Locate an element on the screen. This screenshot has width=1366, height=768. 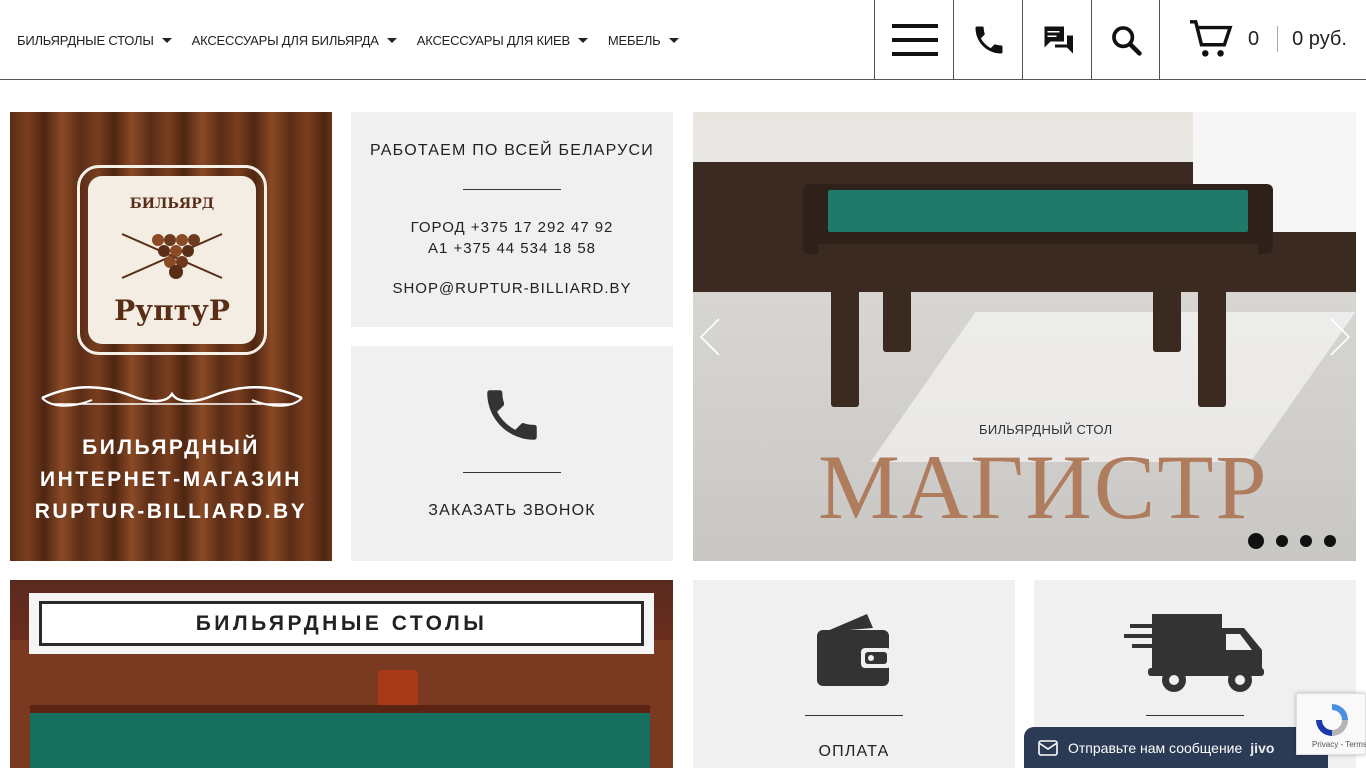
logo-caption-line: ИНТЕРНЕТ-МАГАЗИН is located at coordinates (171, 479).